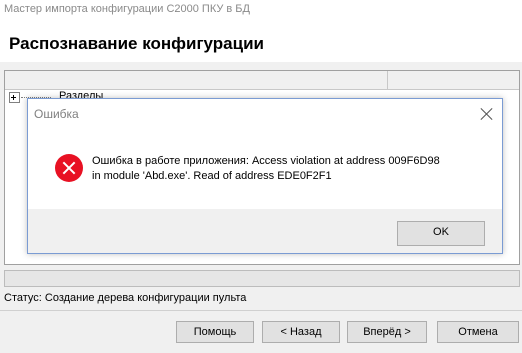 The width and height of the screenshot is (522, 353). Describe the element at coordinates (441, 233) in the screenshot. I see `ok-button: OK` at that location.